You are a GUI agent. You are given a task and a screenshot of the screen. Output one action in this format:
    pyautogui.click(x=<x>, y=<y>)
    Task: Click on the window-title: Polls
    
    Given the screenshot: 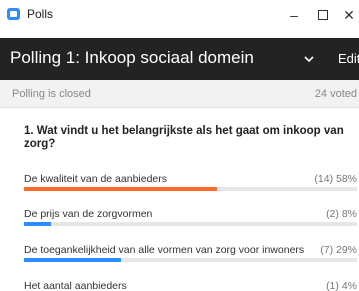 What is the action you would take?
    pyautogui.click(x=40, y=14)
    